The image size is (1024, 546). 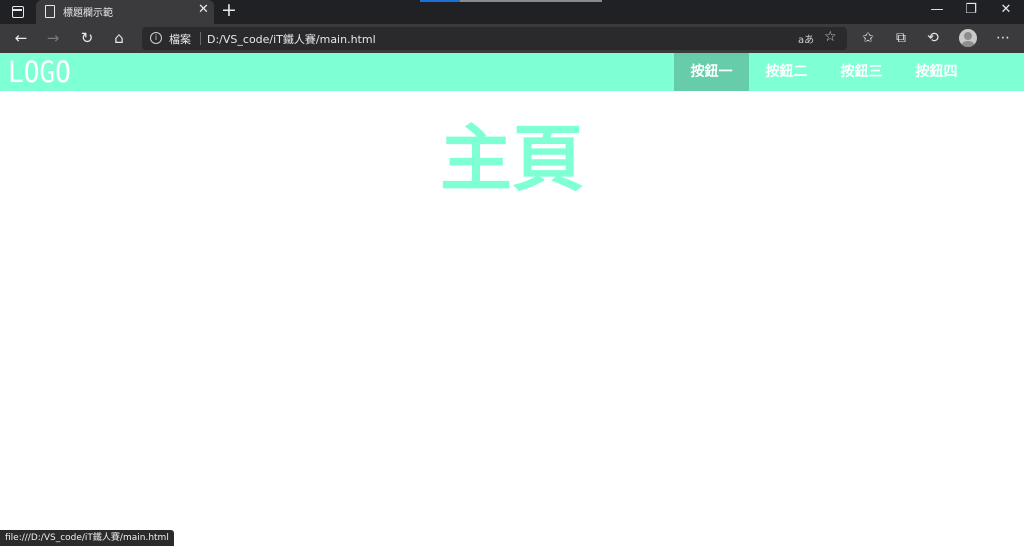 What do you see at coordinates (512, 72) in the screenshot?
I see `site-navbar: LOGO 按鈕一 按鈕二 按鈕三 按鈕四` at bounding box center [512, 72].